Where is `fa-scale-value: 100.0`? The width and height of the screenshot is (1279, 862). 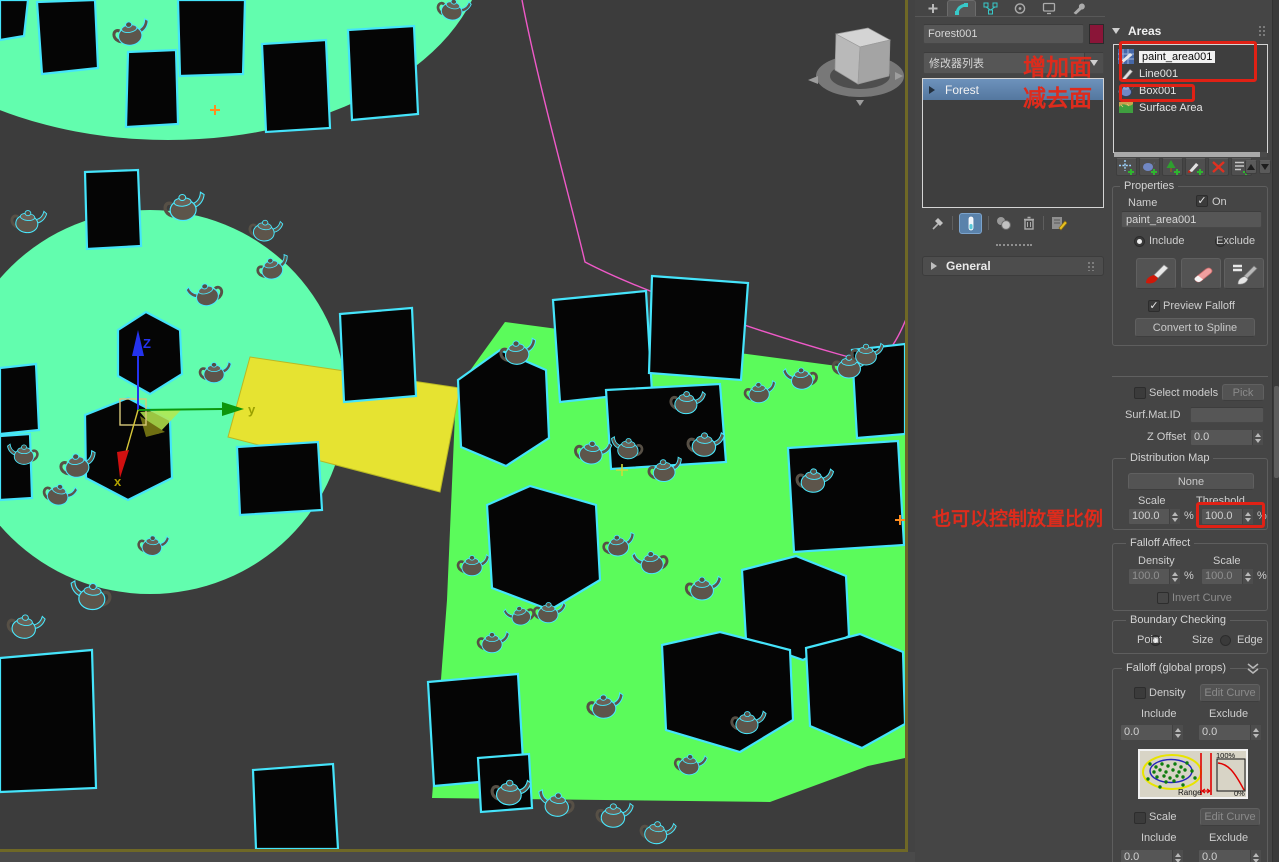
fa-scale-value: 100.0 is located at coordinates (1219, 576).